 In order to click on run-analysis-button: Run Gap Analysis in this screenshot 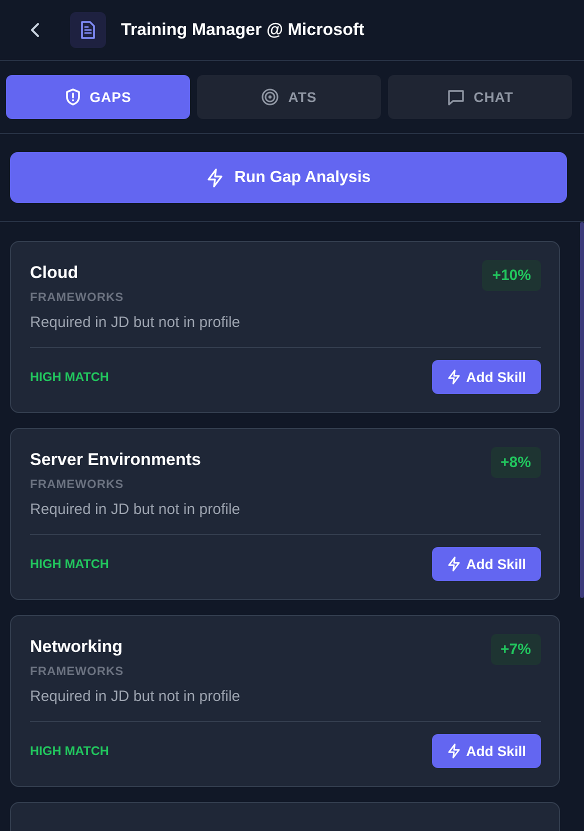, I will do `click(288, 177)`.